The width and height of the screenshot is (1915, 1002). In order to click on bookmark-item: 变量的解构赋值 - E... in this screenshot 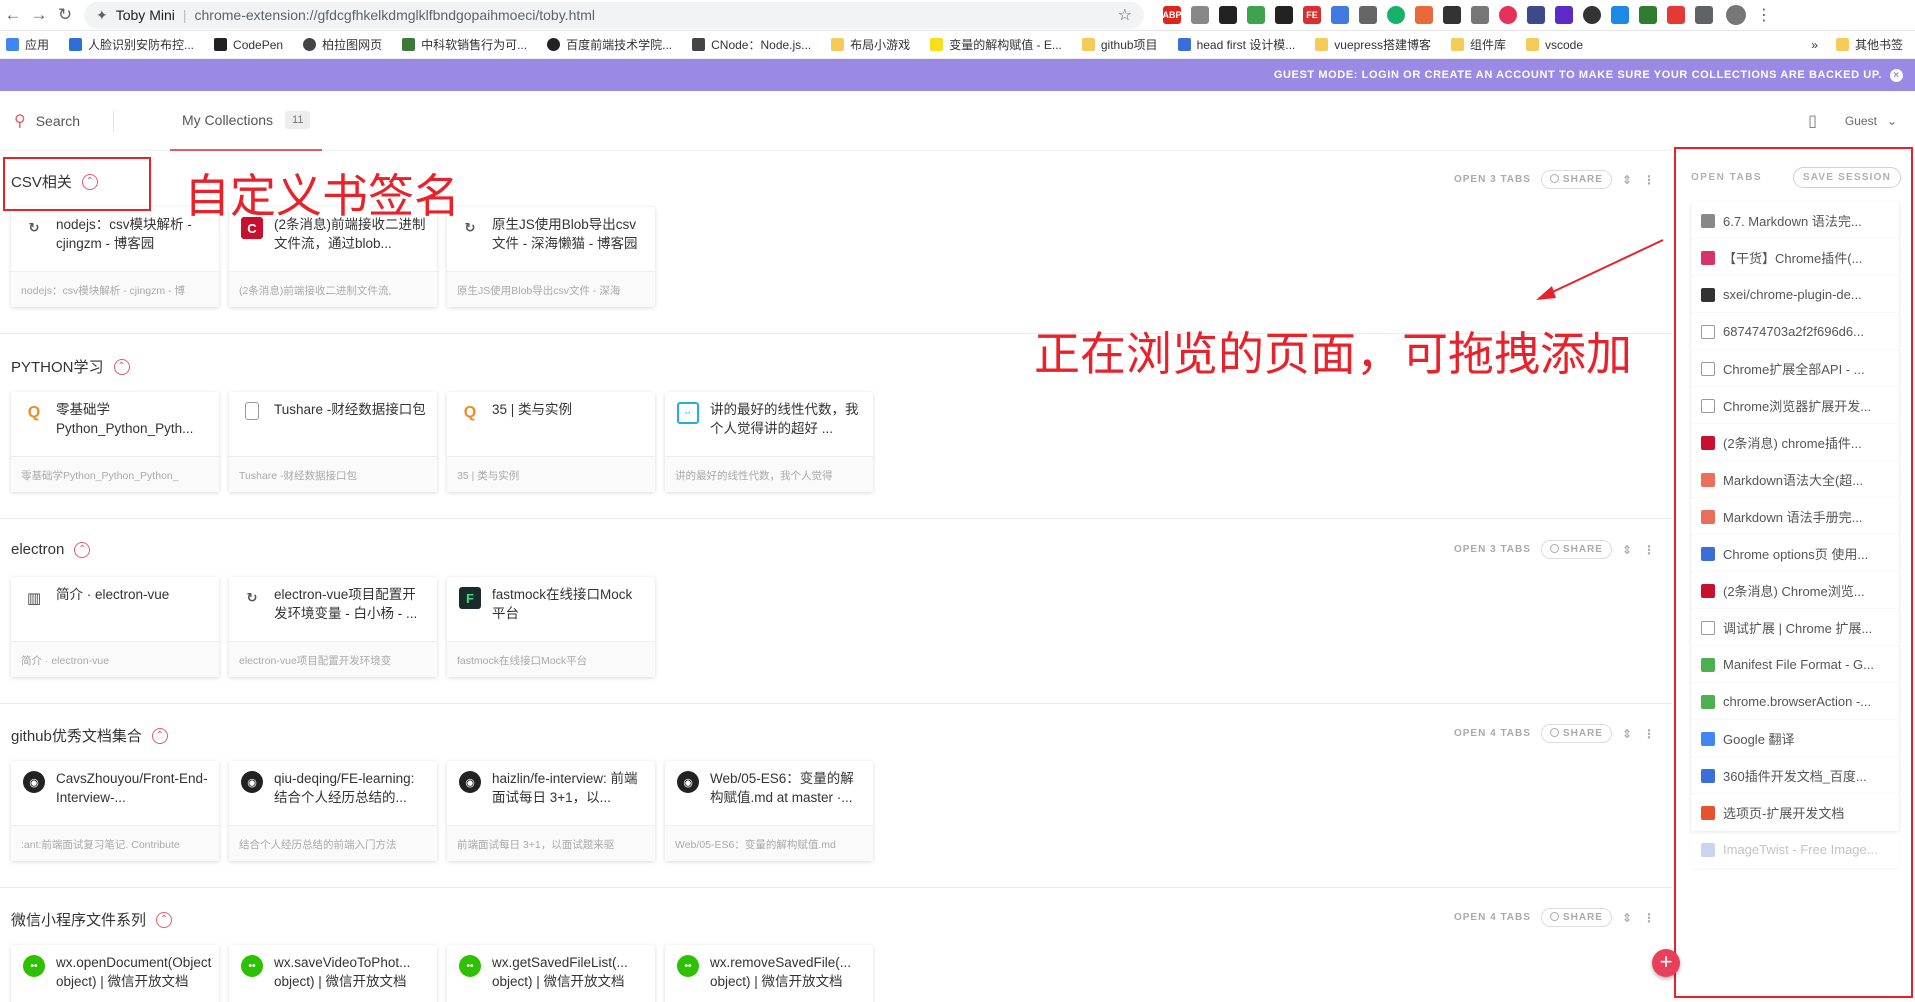, I will do `click(996, 44)`.